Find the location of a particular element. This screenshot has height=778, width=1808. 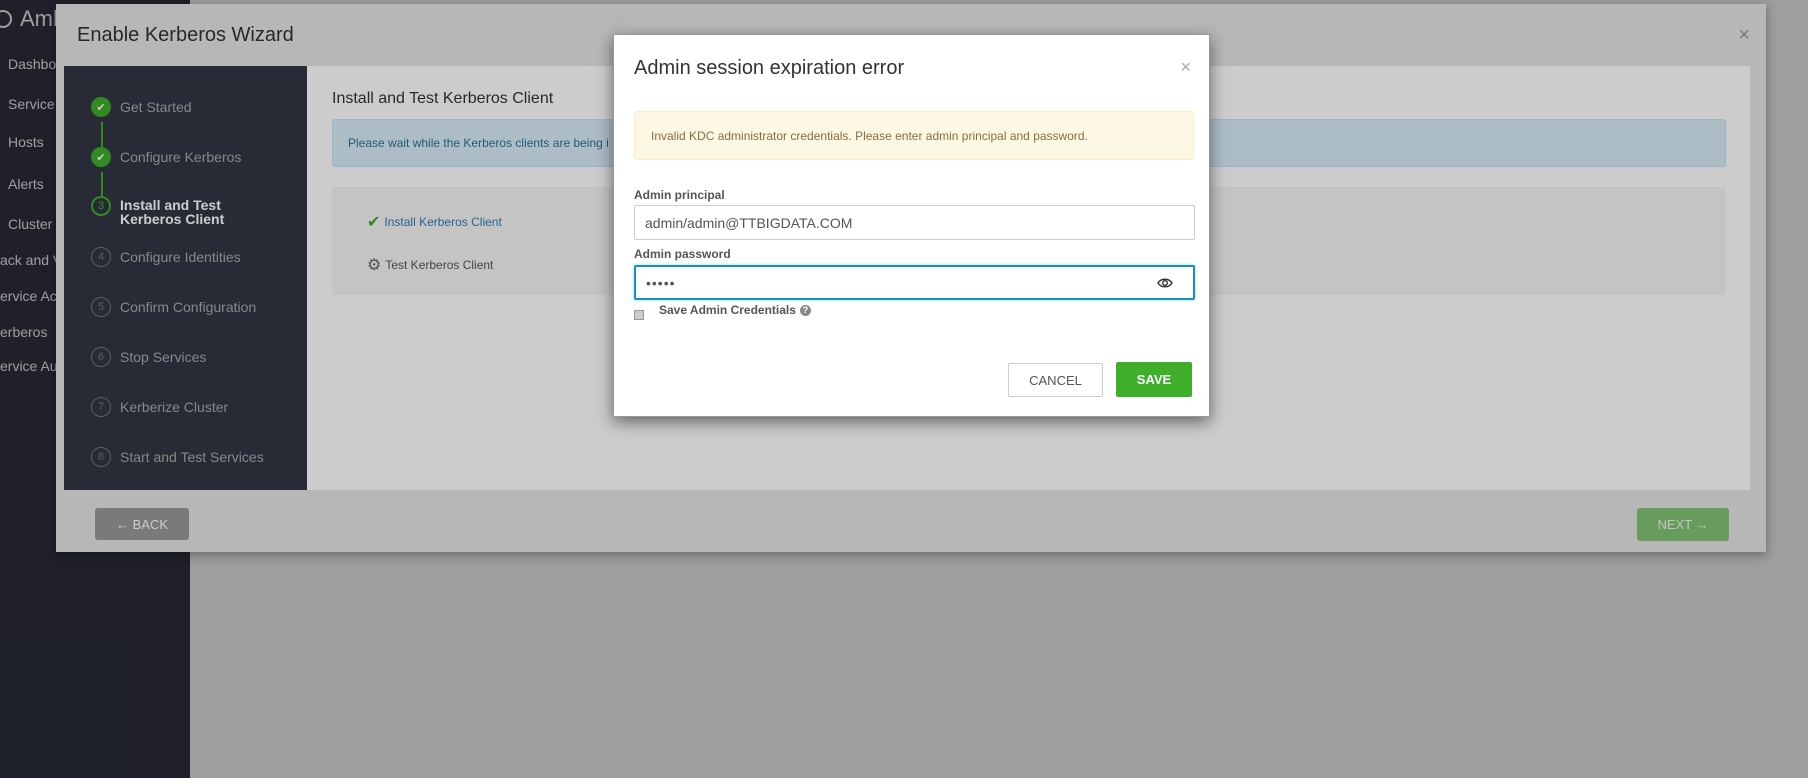

save-credentials-checkbox is located at coordinates (639, 315).